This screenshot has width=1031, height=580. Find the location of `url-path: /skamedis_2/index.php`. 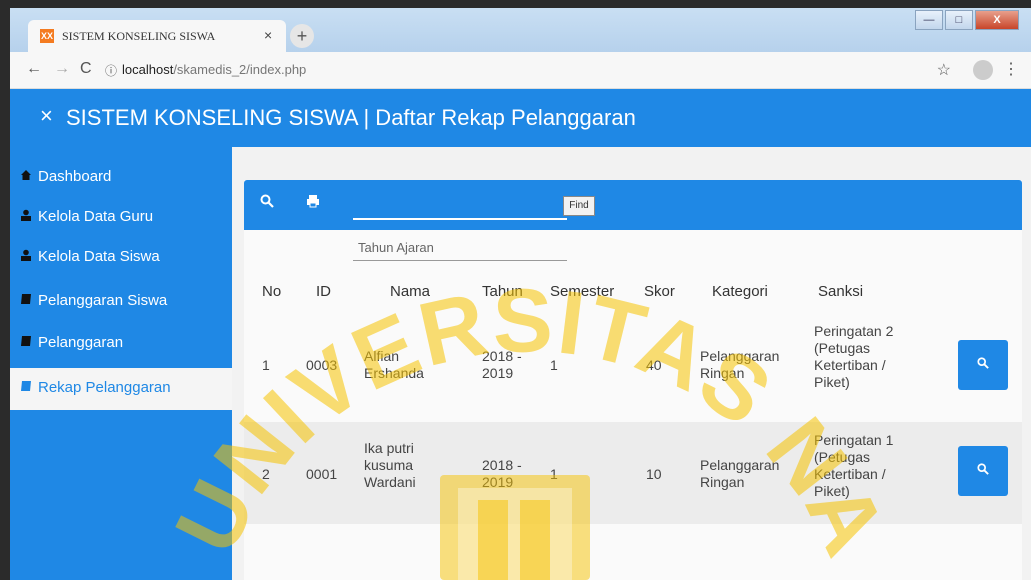

url-path: /skamedis_2/index.php is located at coordinates (240, 69).